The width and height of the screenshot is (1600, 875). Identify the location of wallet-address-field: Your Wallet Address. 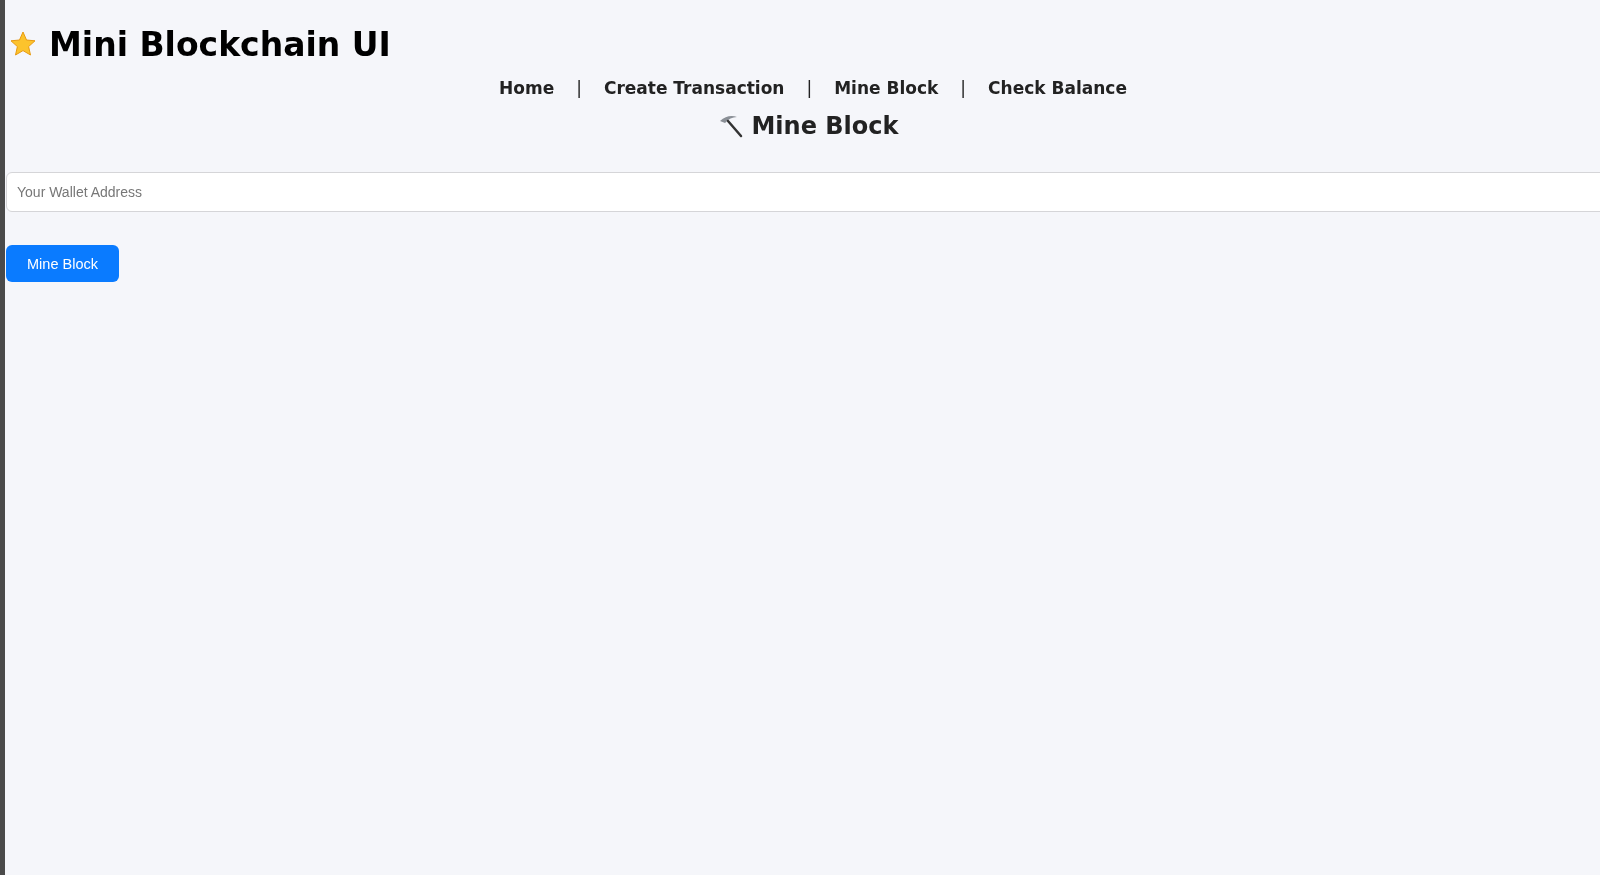
(803, 192).